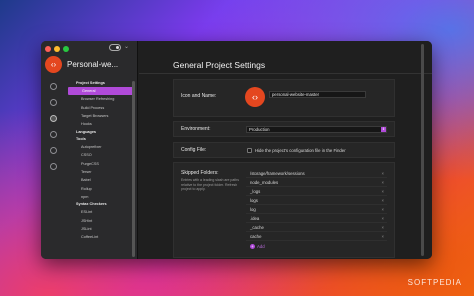 This screenshot has height=296, width=474. What do you see at coordinates (383, 129) in the screenshot?
I see `chevron-updown-icon: ⇕` at bounding box center [383, 129].